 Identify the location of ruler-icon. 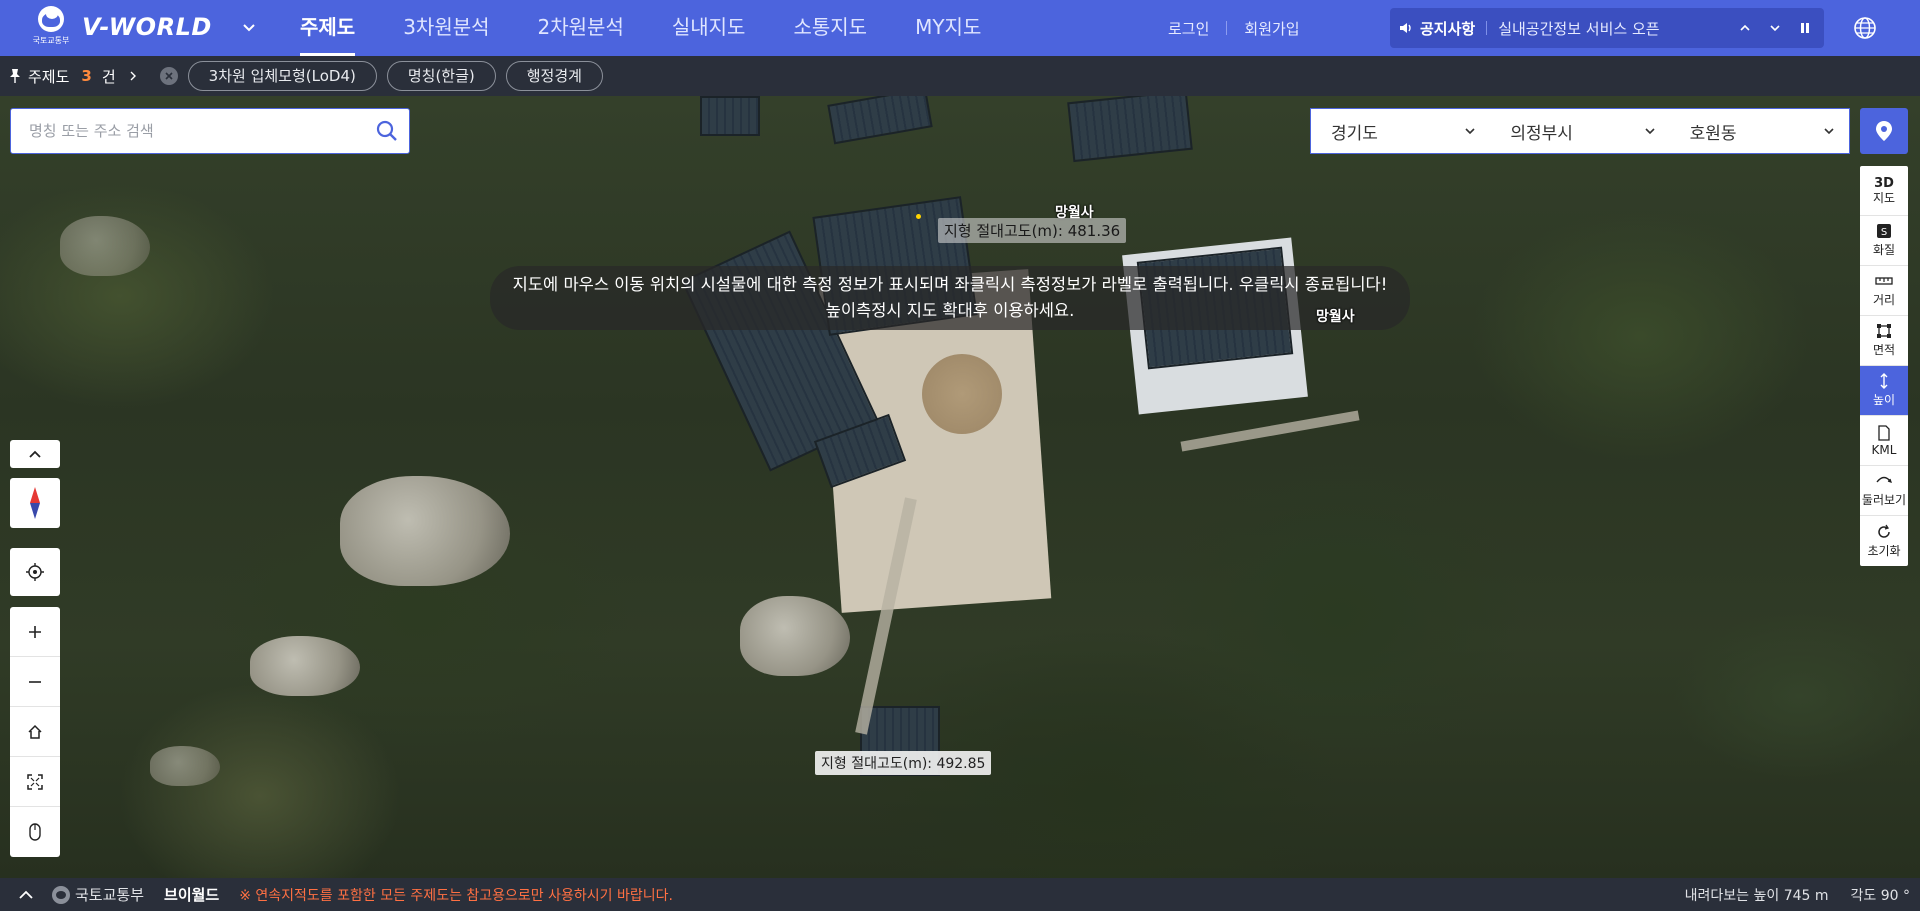
(1884, 281).